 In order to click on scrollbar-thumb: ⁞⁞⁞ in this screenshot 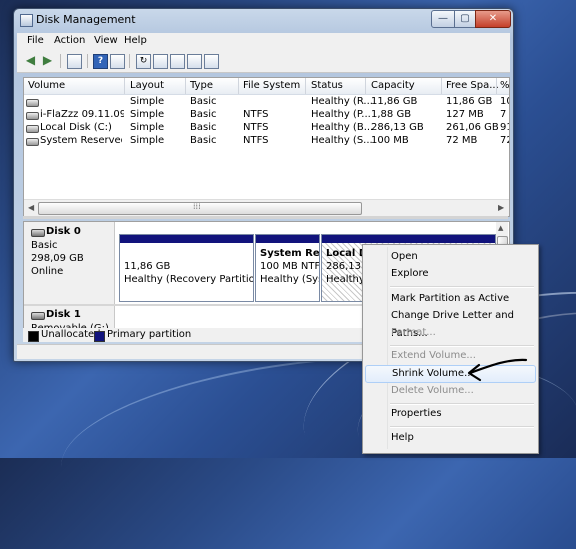, I will do `click(200, 208)`.